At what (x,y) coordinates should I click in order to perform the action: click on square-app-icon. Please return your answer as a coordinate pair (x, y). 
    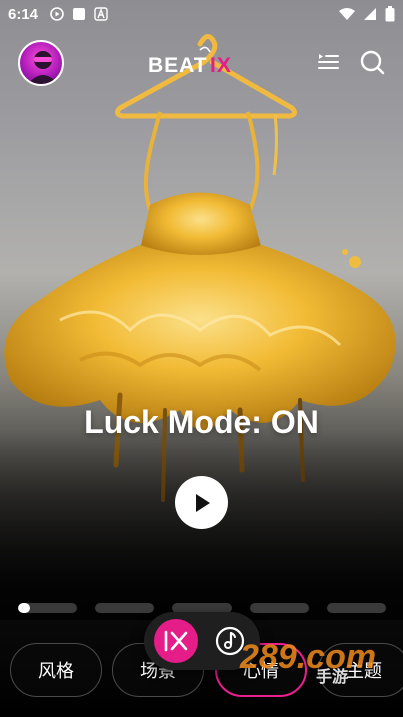
    Looking at the image, I should click on (79, 14).